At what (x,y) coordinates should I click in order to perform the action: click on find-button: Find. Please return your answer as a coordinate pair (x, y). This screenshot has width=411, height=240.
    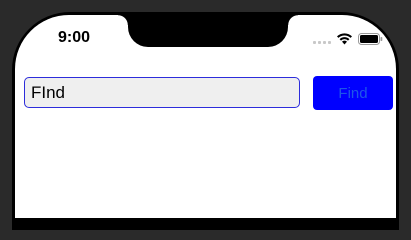
    Looking at the image, I should click on (353, 93).